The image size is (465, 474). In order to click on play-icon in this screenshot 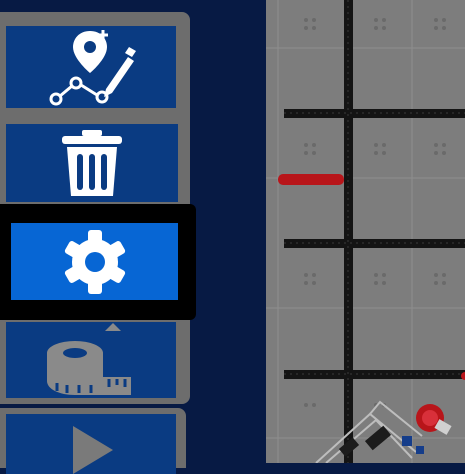, I will do `click(91, 448)`.